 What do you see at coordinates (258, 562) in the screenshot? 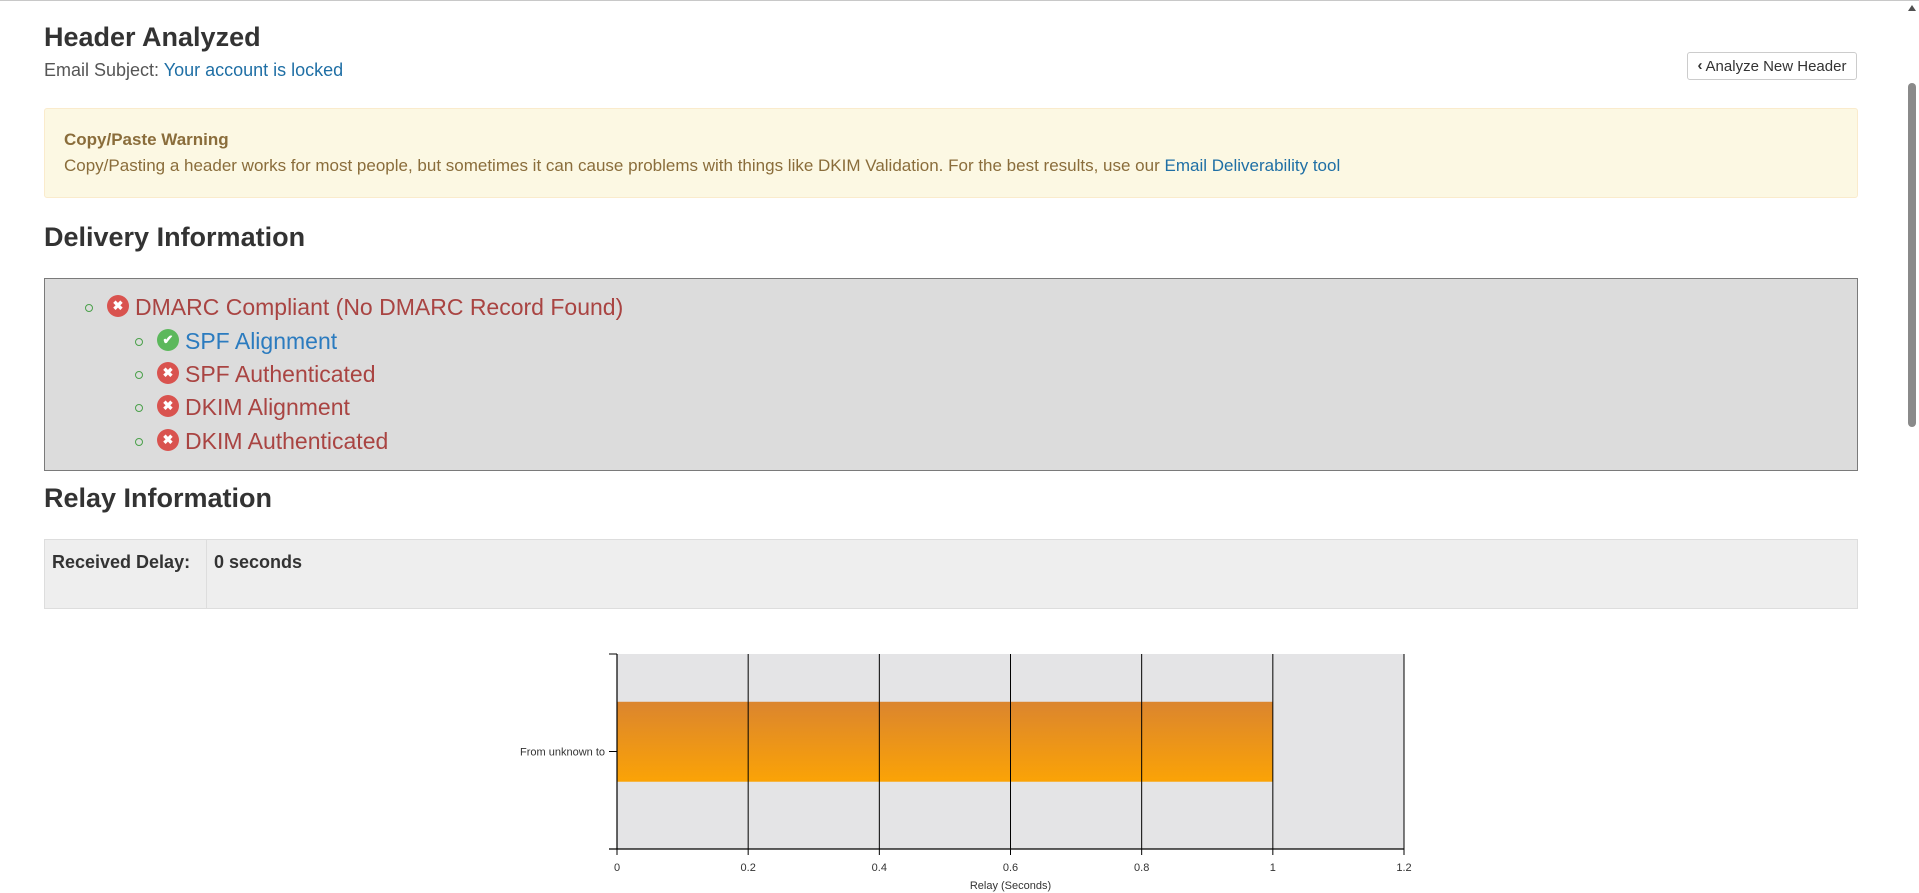
I see `received-delay-value: 0 seconds` at bounding box center [258, 562].